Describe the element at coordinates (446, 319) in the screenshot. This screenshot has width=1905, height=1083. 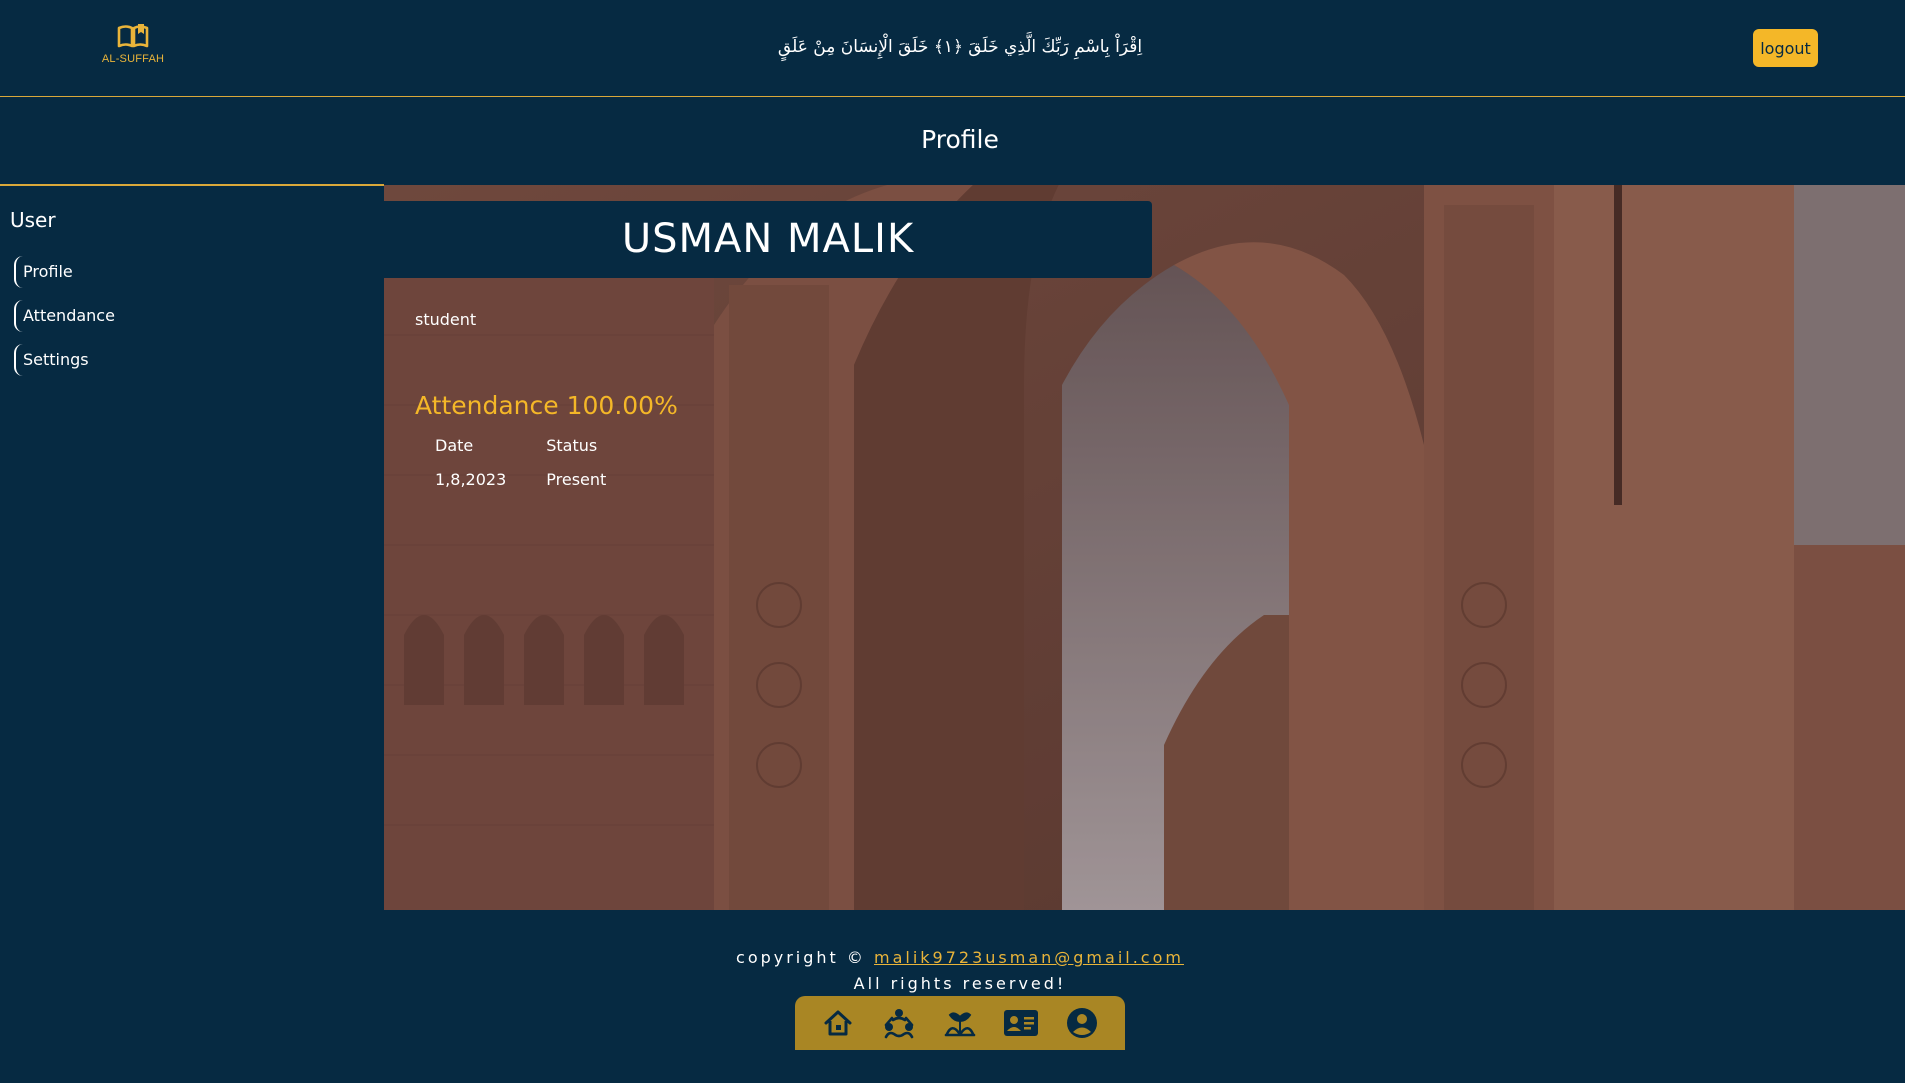
I see `profile-role: student` at that location.